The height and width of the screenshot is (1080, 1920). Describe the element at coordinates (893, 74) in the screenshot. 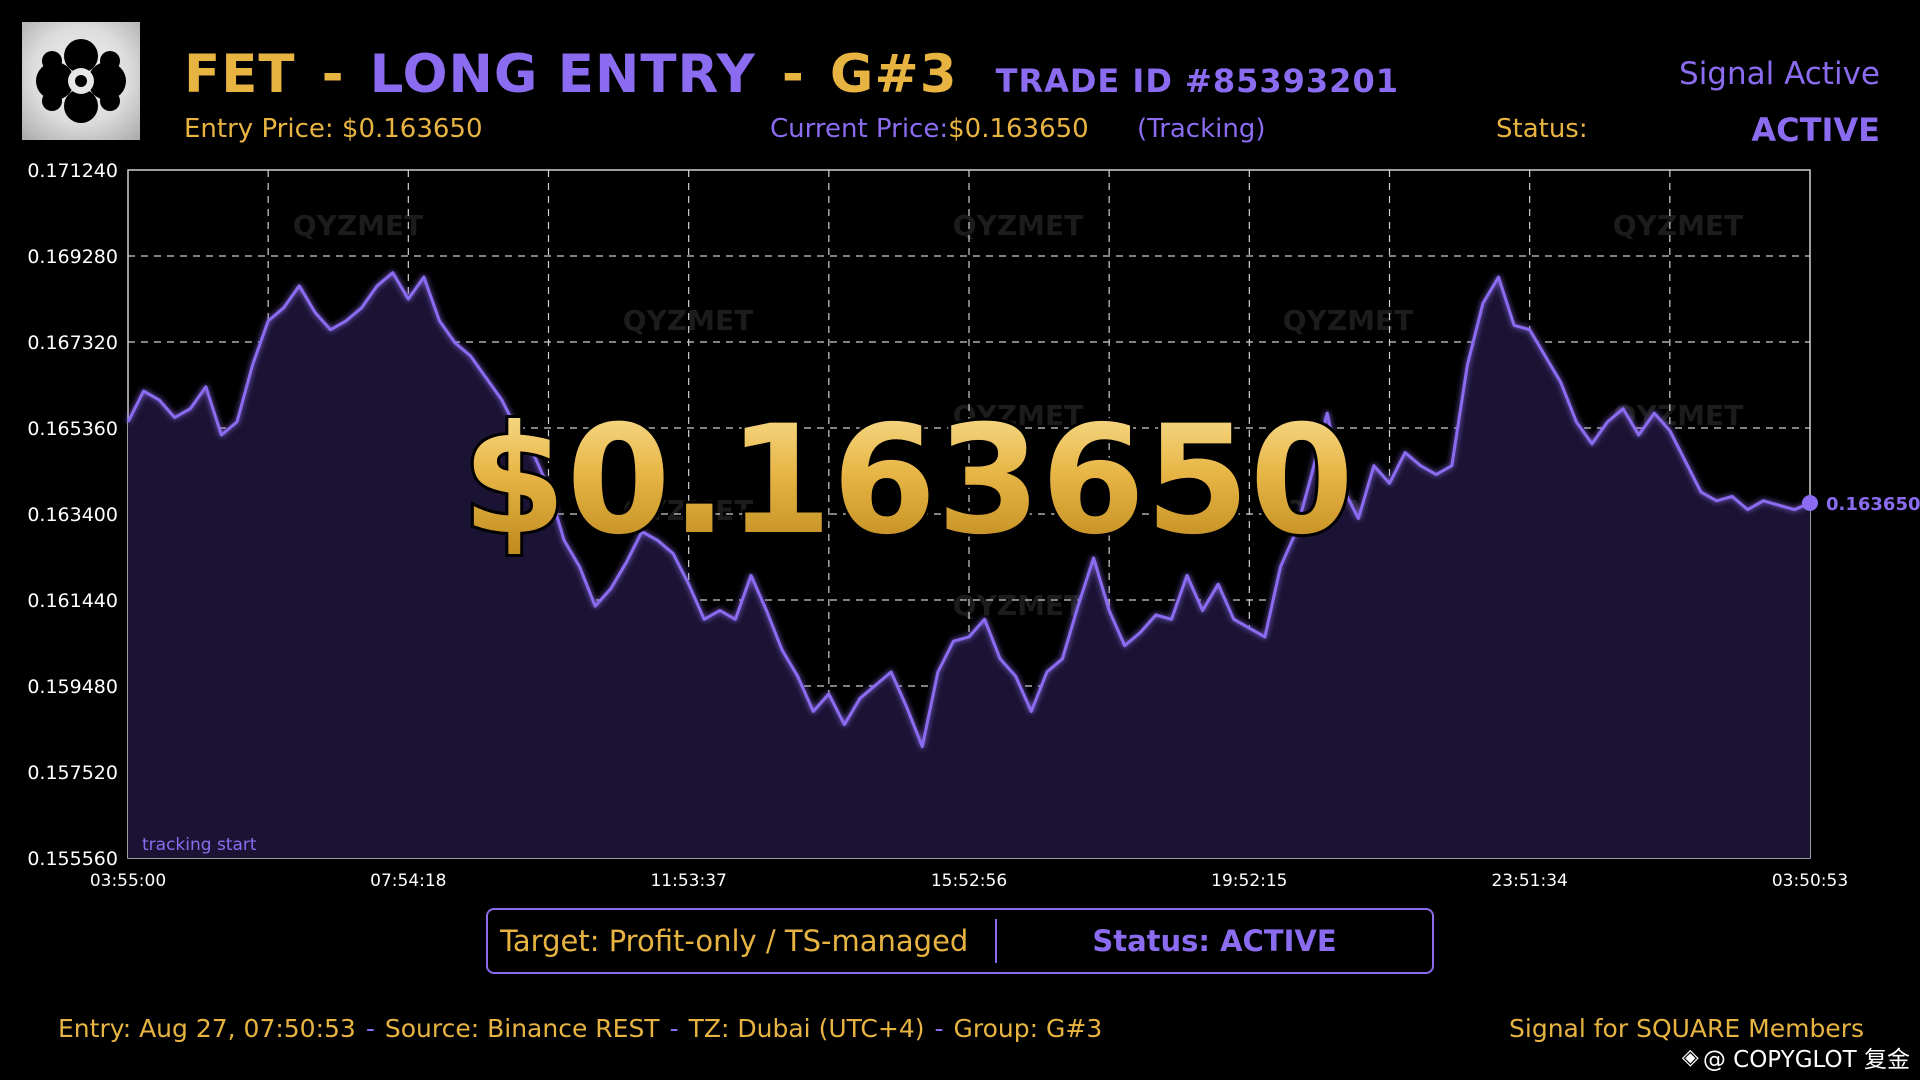

I see `group-tag: G#3` at that location.